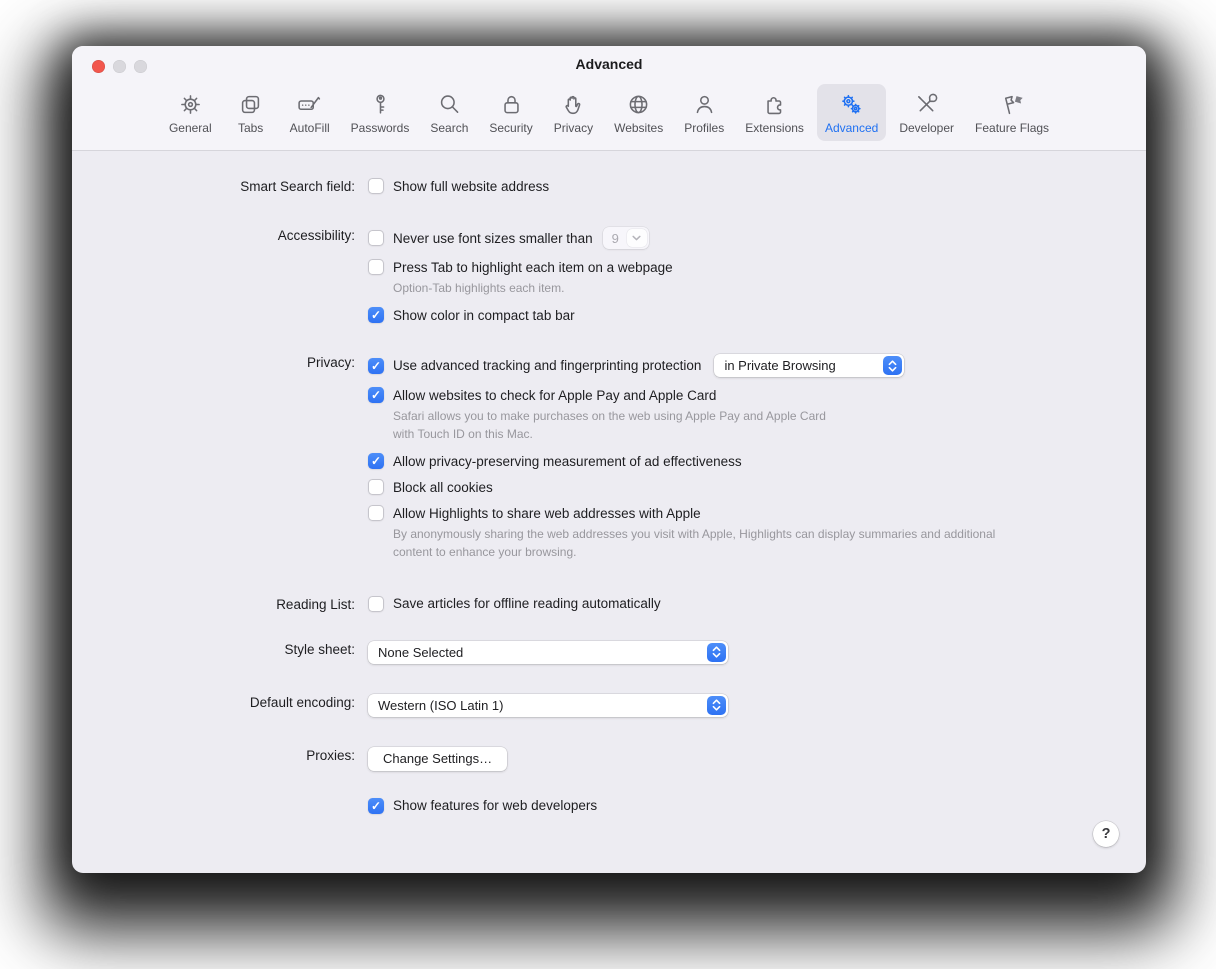  What do you see at coordinates (376, 238) in the screenshot?
I see `checkbox-min-font-size` at bounding box center [376, 238].